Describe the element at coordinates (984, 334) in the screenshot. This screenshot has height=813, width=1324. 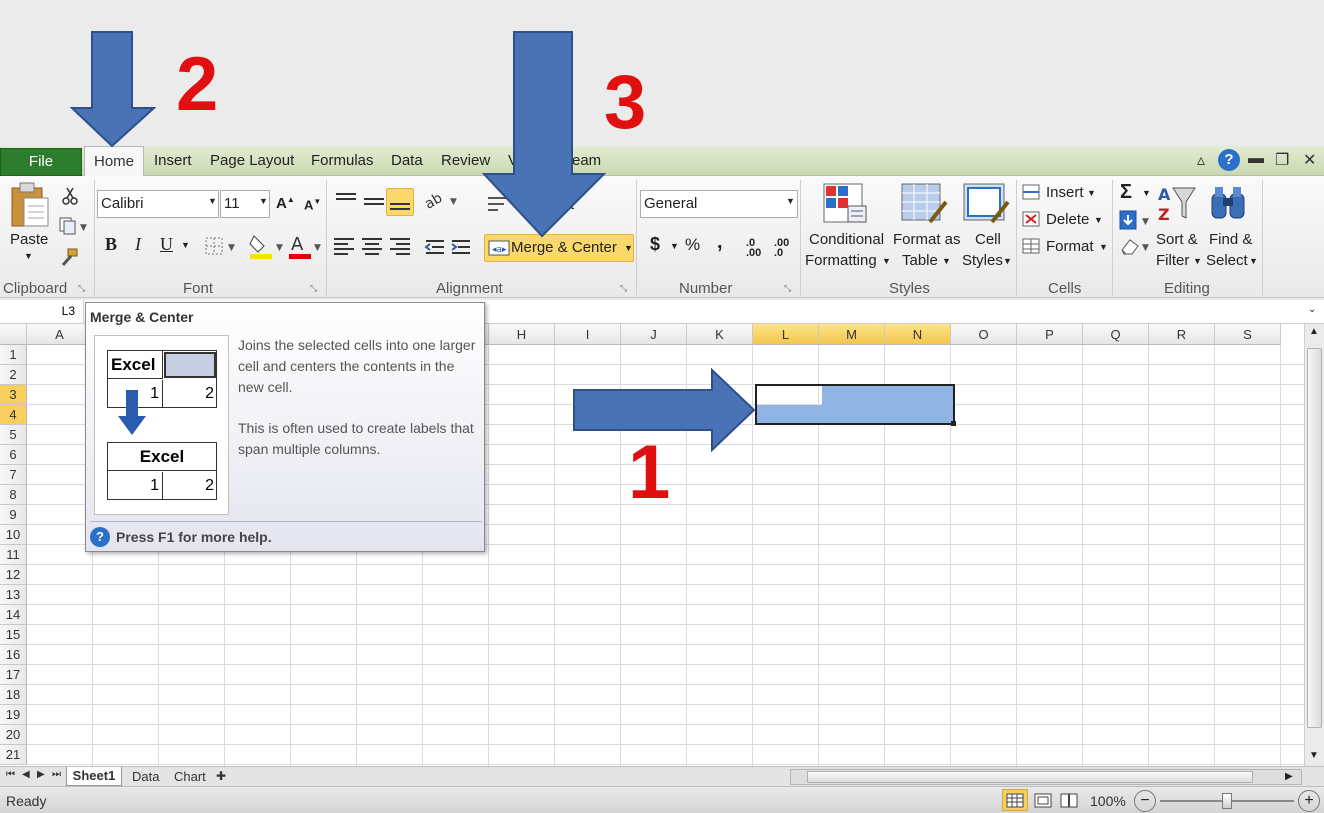
I see `column-header-o: O` at that location.